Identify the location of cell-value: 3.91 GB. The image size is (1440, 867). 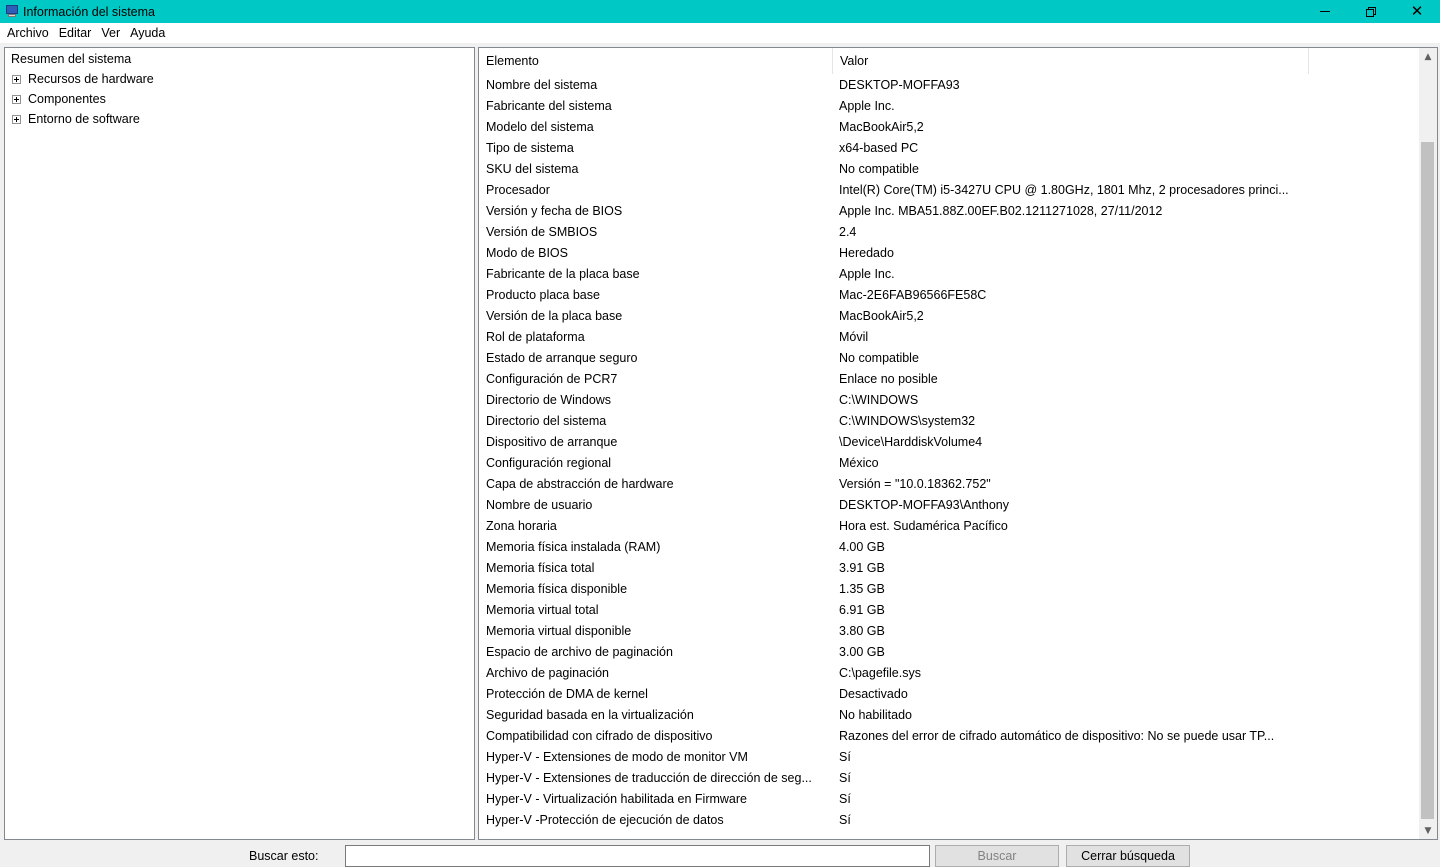
(862, 567).